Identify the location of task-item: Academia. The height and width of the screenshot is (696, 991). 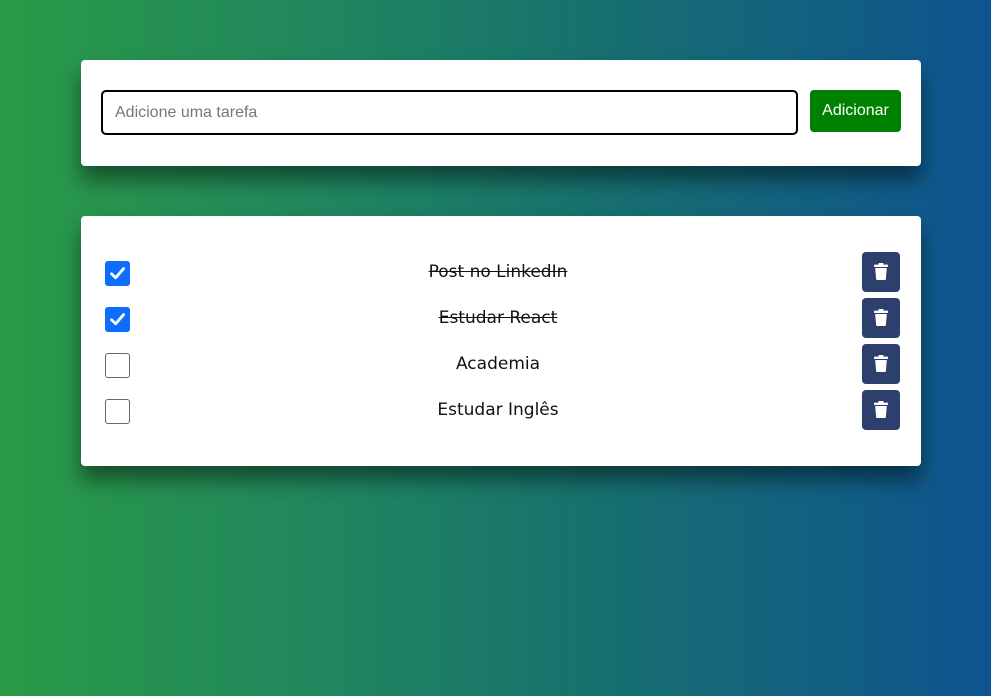
(501, 367).